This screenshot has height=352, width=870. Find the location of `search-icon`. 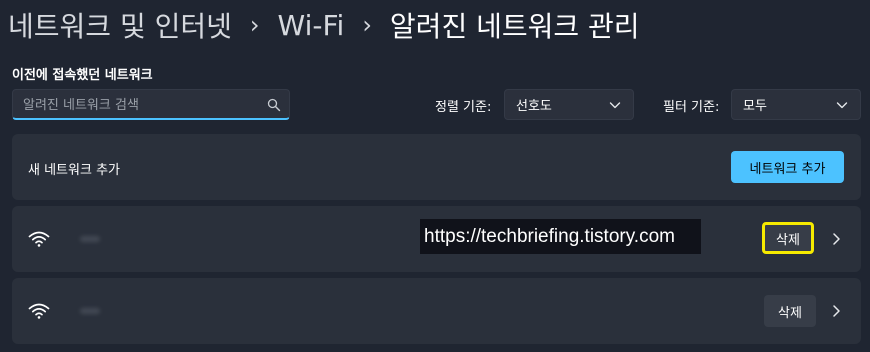

search-icon is located at coordinates (274, 105).